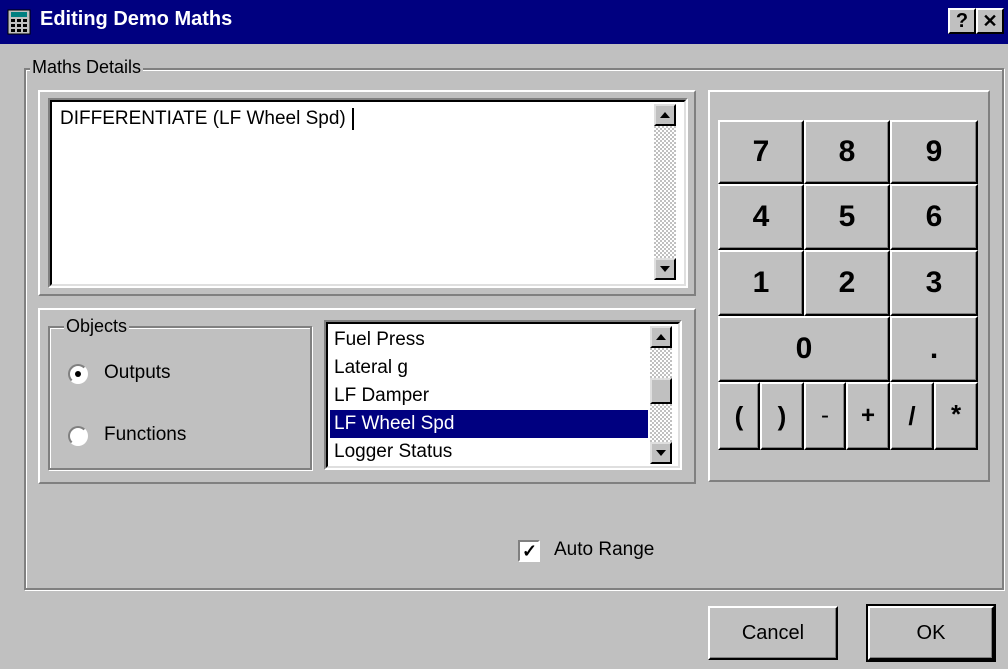 This screenshot has height=669, width=1008. I want to click on auto-range-checkbox: ✓, so click(529, 551).